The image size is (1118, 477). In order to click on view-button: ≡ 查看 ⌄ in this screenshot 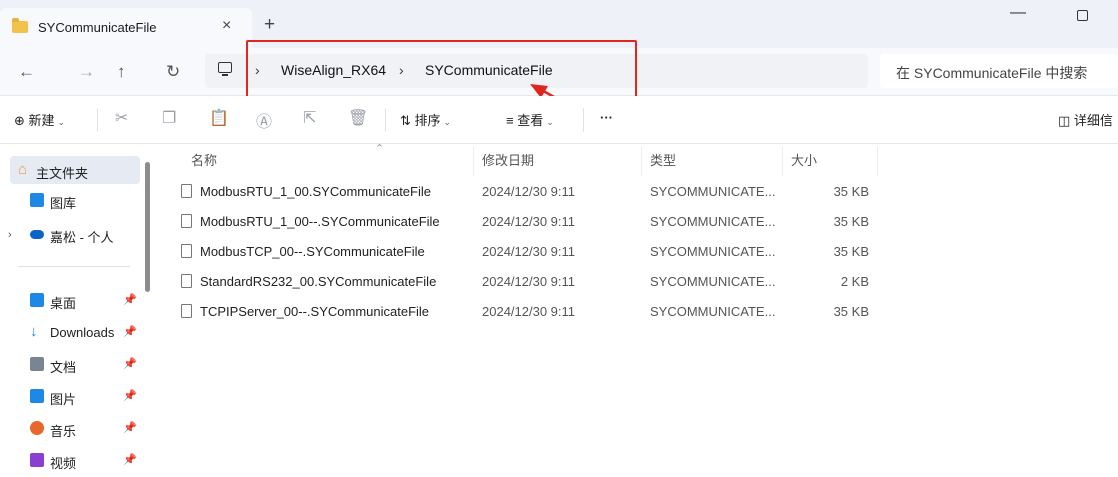, I will do `click(530, 119)`.